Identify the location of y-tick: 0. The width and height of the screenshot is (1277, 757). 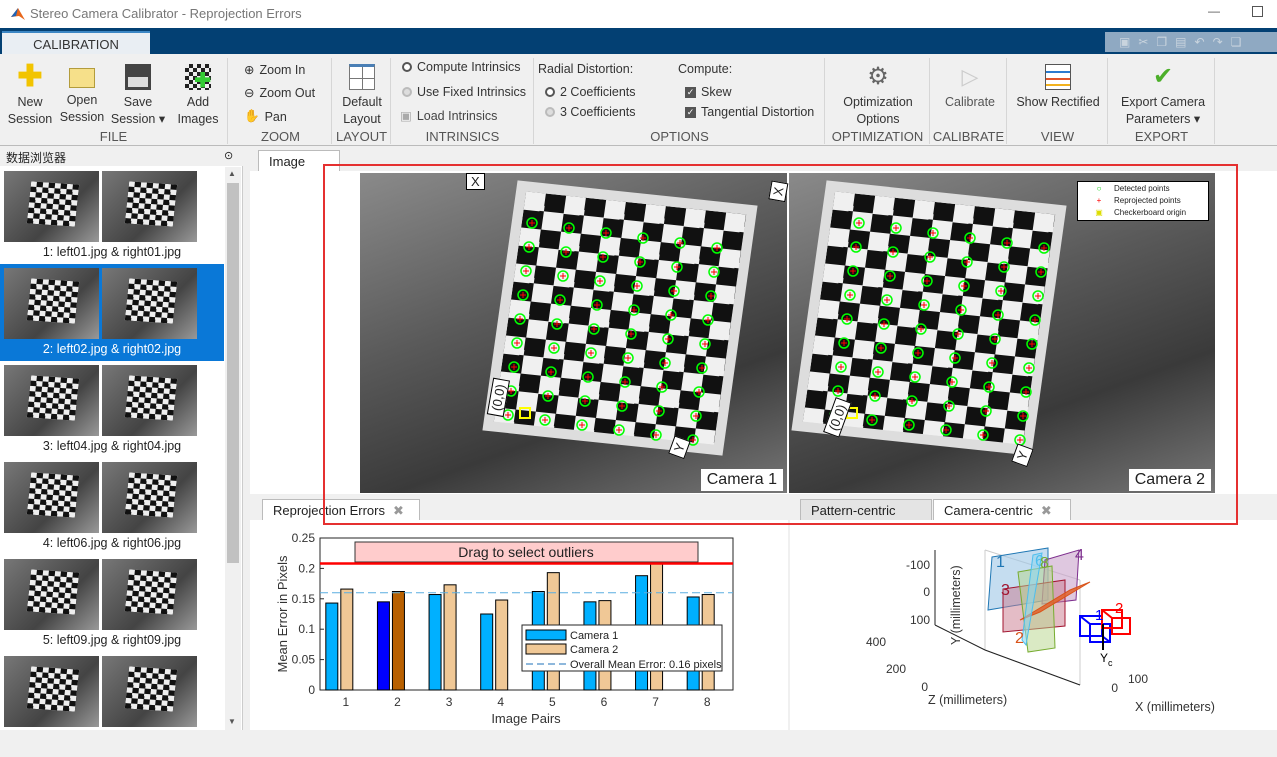
(926, 592).